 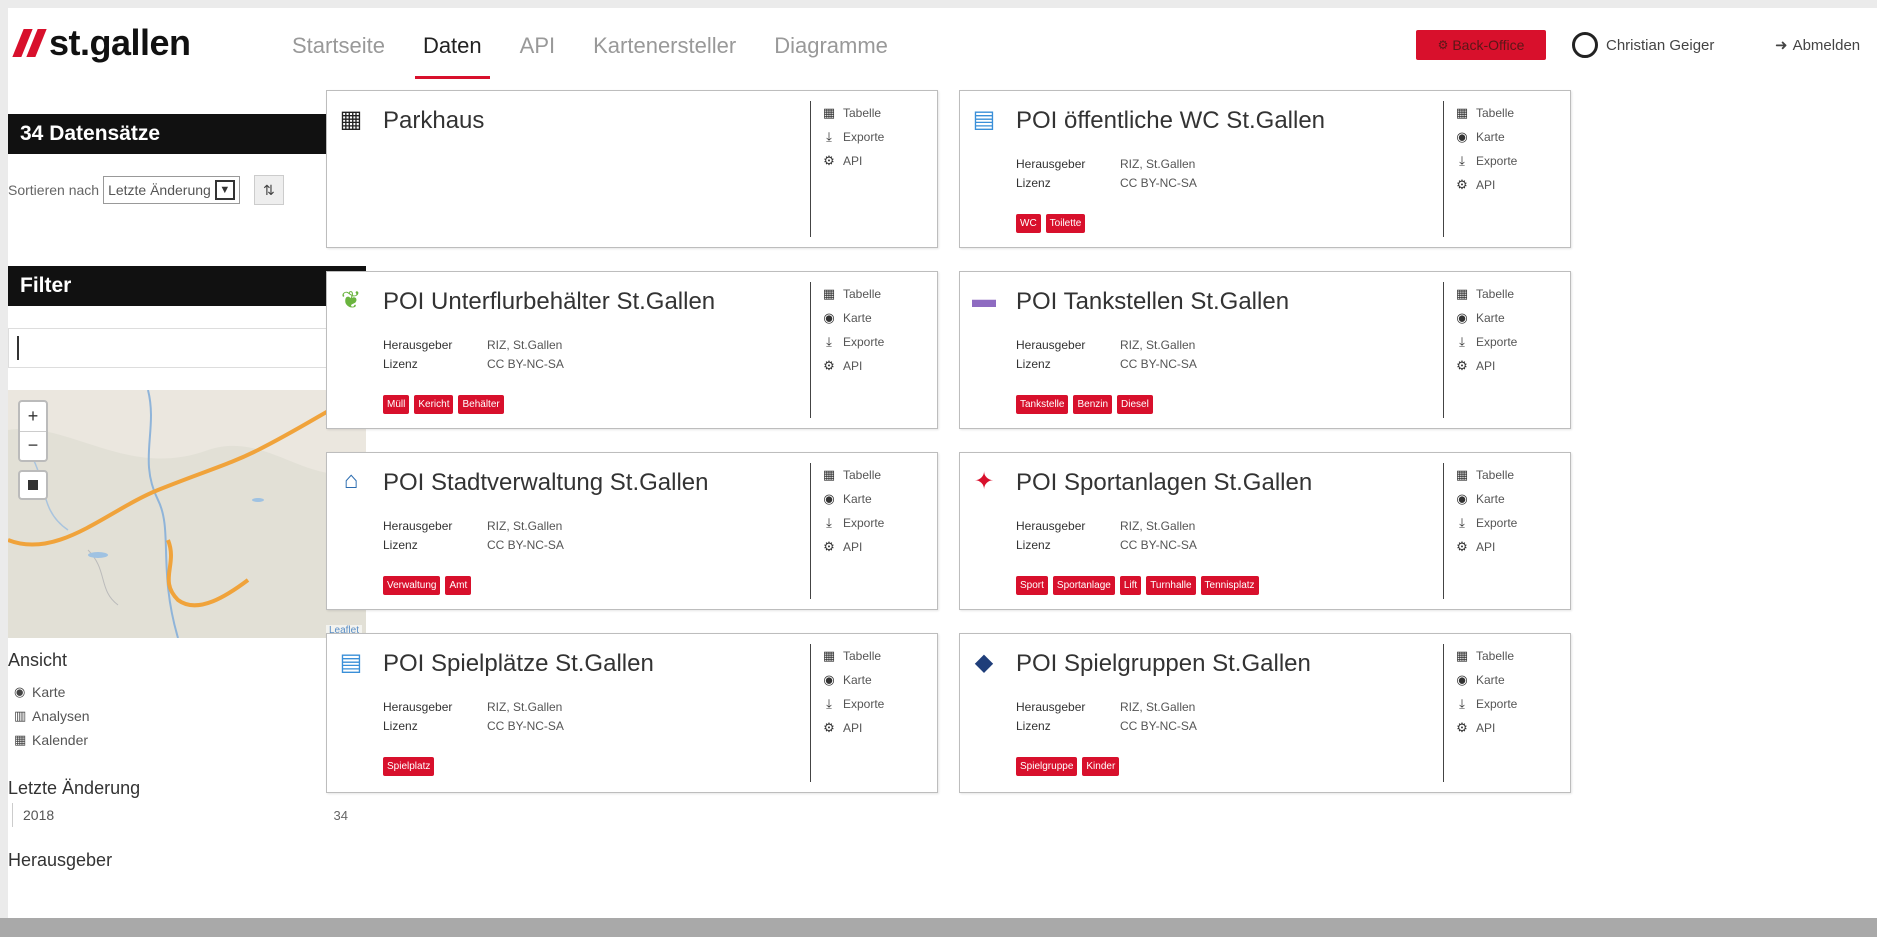 I want to click on dataset-title: POI Stadtverwaltung St.Gallen, so click(x=546, y=483).